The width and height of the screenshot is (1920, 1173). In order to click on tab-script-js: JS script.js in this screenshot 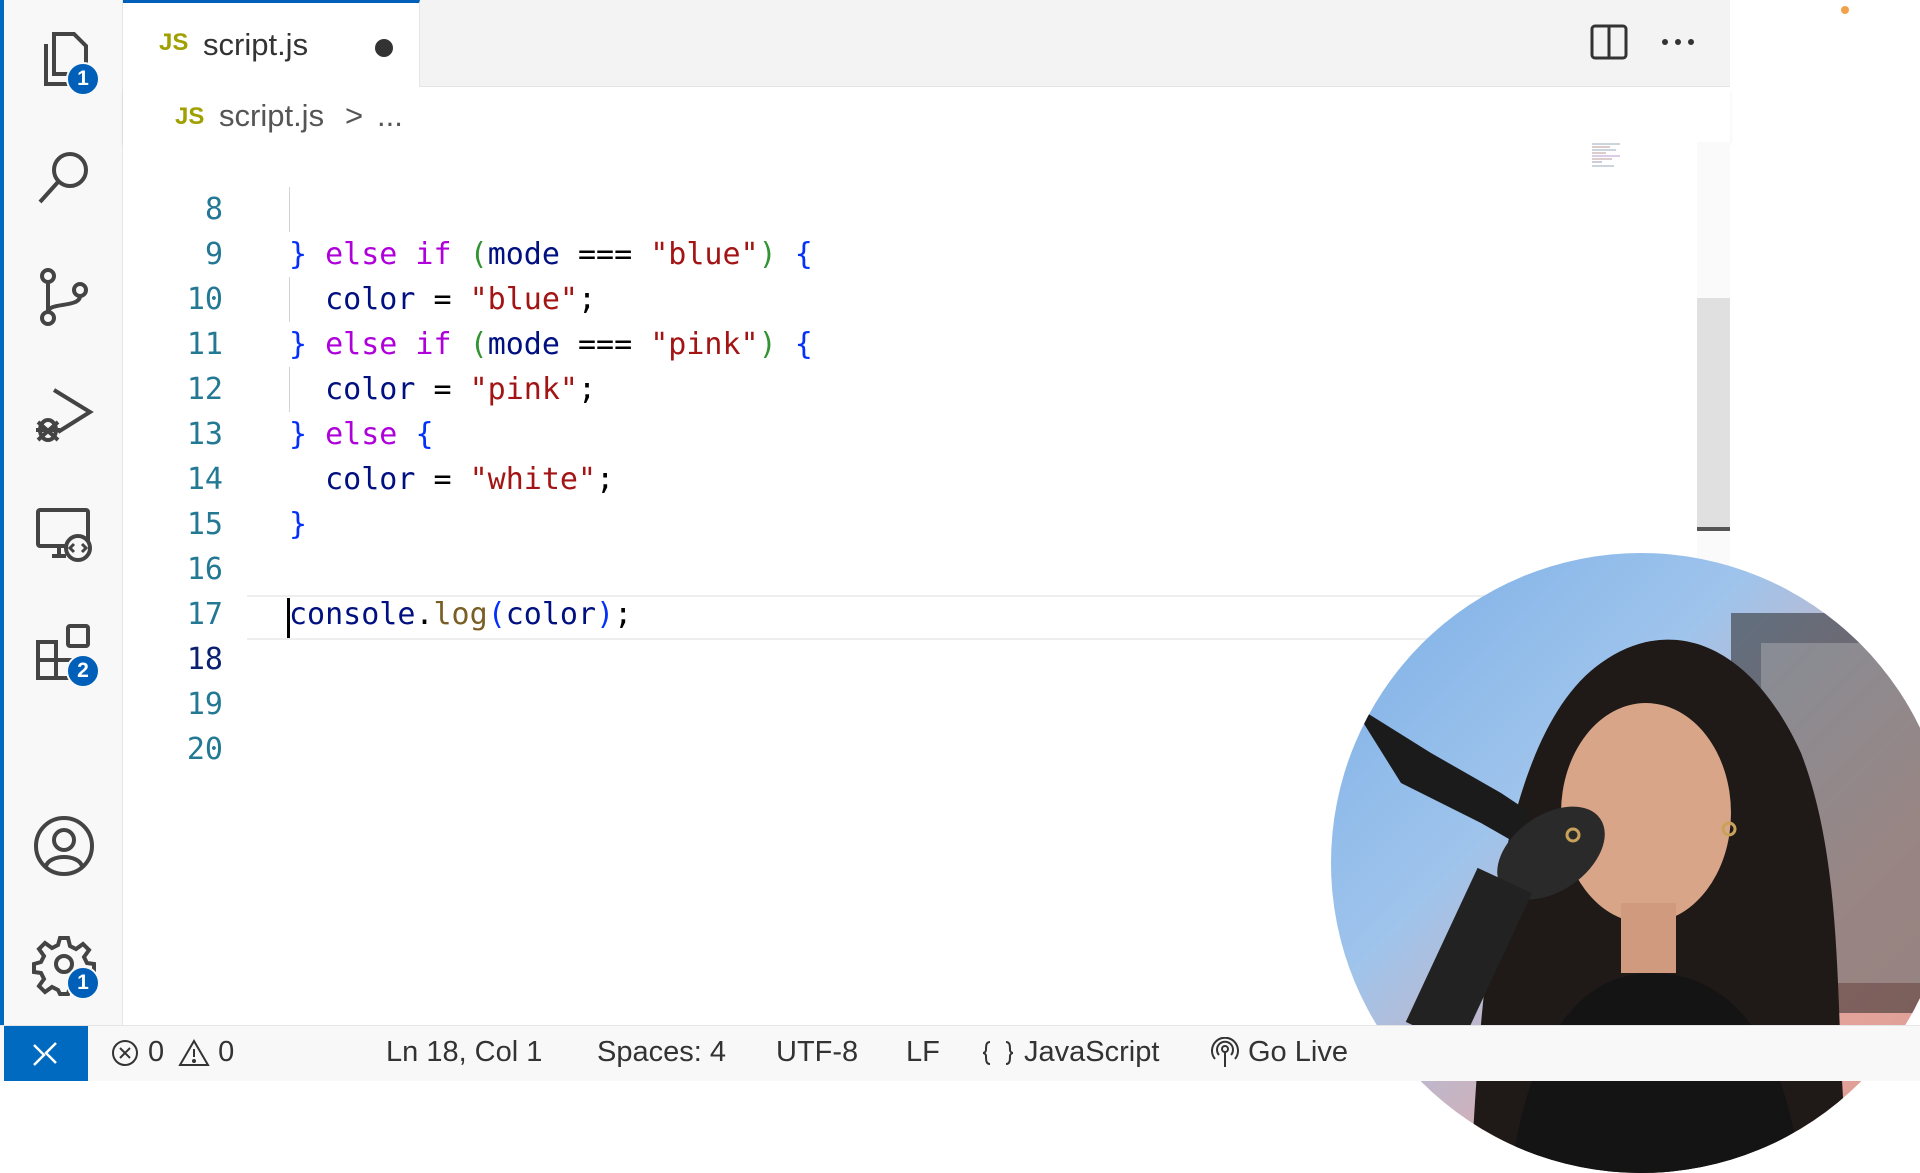, I will do `click(271, 43)`.